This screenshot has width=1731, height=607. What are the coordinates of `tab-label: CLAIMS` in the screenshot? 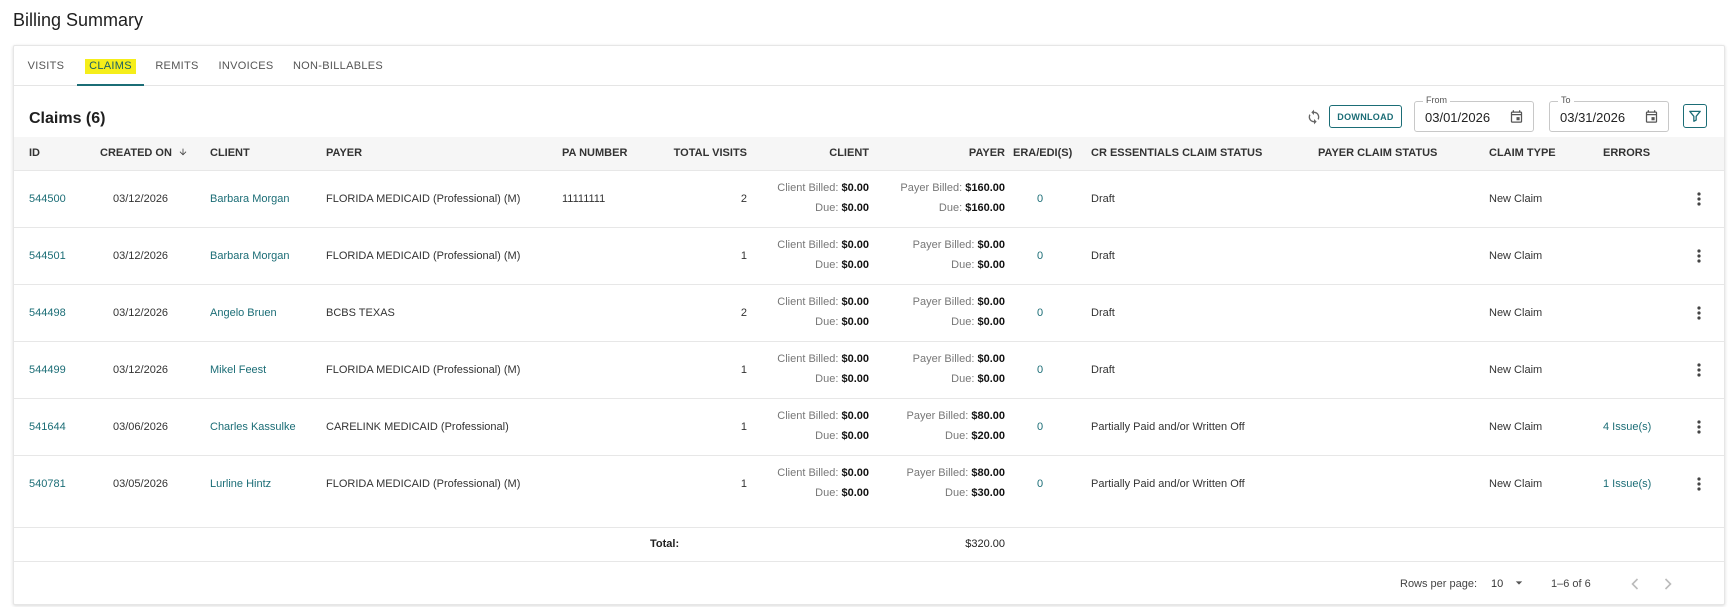 It's located at (110, 66).